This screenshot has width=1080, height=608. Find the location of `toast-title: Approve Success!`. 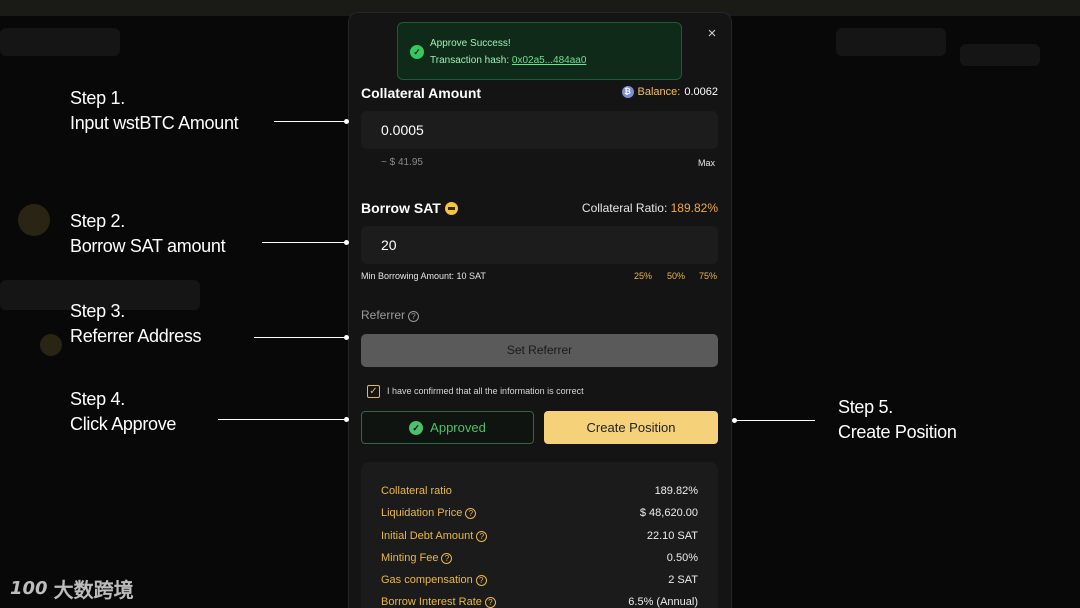

toast-title: Approve Success! is located at coordinates (470, 43).